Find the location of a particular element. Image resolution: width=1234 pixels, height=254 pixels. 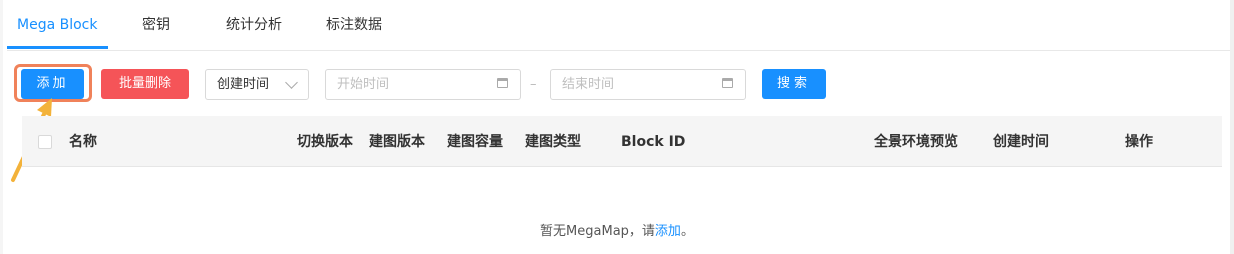

batch-delete-button: 批量删除 is located at coordinates (145, 84).